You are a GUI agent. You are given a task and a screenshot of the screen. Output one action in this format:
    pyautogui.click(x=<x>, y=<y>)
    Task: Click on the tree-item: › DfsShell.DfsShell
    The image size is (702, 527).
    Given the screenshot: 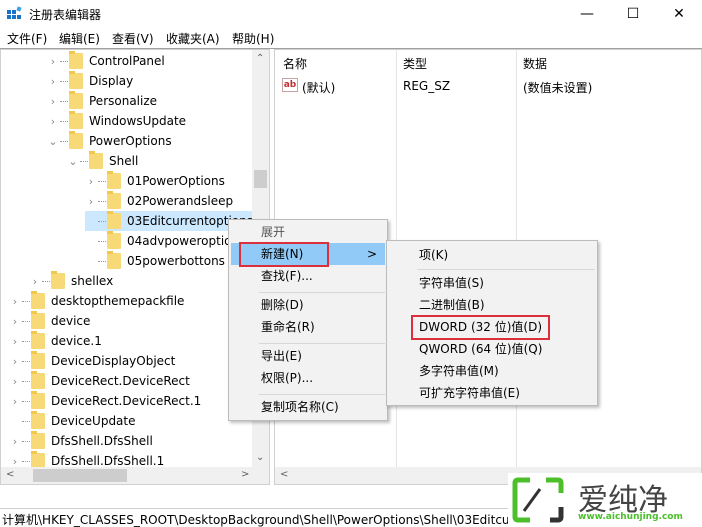 What is the action you would take?
    pyautogui.click(x=81, y=441)
    